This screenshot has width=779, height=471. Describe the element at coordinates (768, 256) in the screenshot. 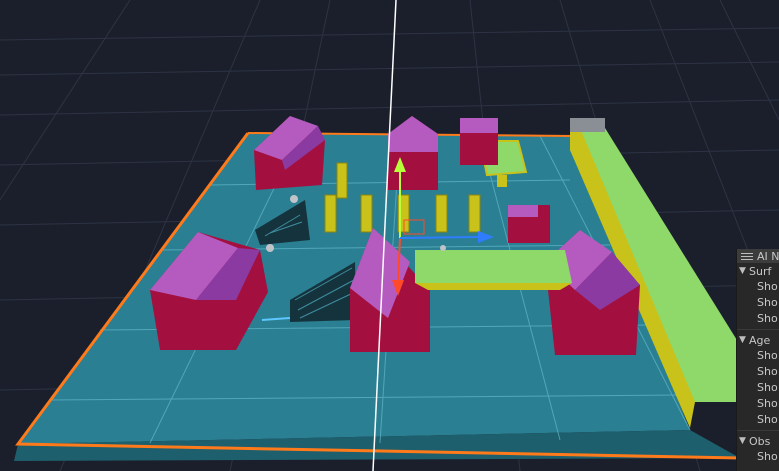

I see `overlay-title: AI N` at that location.